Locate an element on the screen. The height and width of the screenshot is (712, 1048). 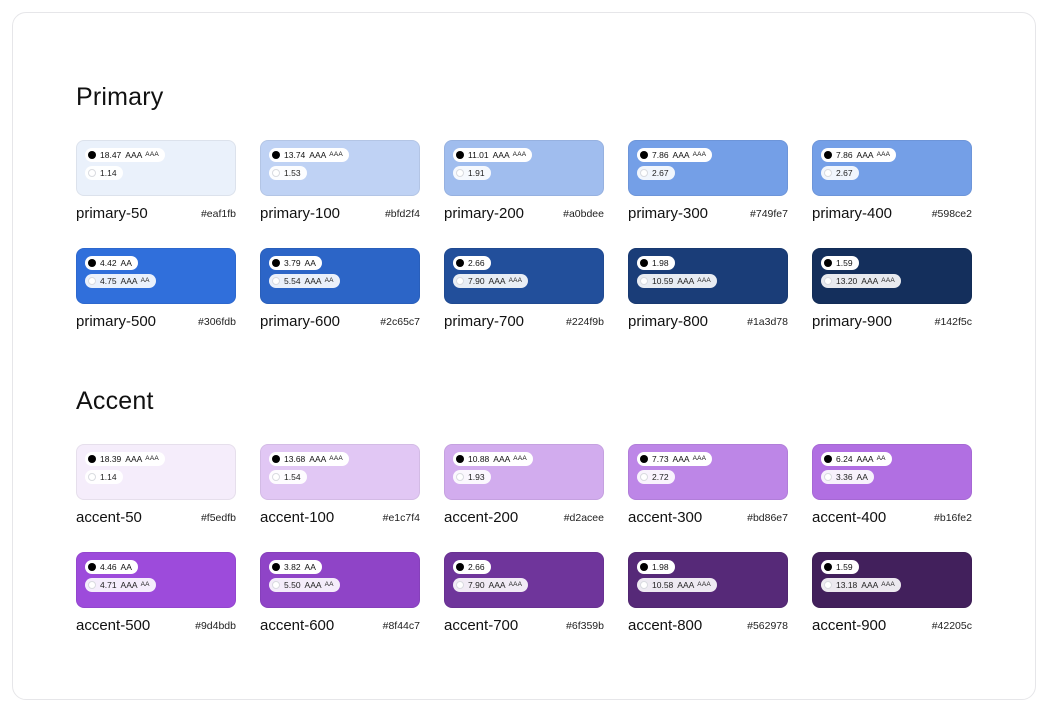
color-swatch: 1.98 10.58 AAA AAA is located at coordinates (708, 580).